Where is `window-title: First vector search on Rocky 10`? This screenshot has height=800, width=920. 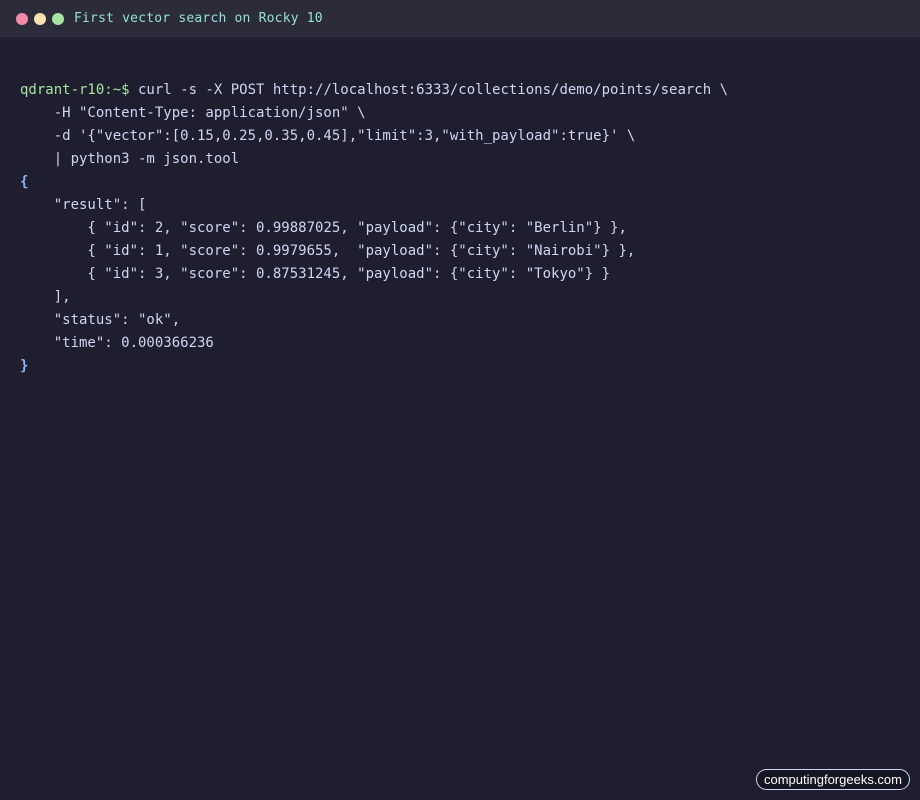
window-title: First vector search on Rocky 10 is located at coordinates (198, 18).